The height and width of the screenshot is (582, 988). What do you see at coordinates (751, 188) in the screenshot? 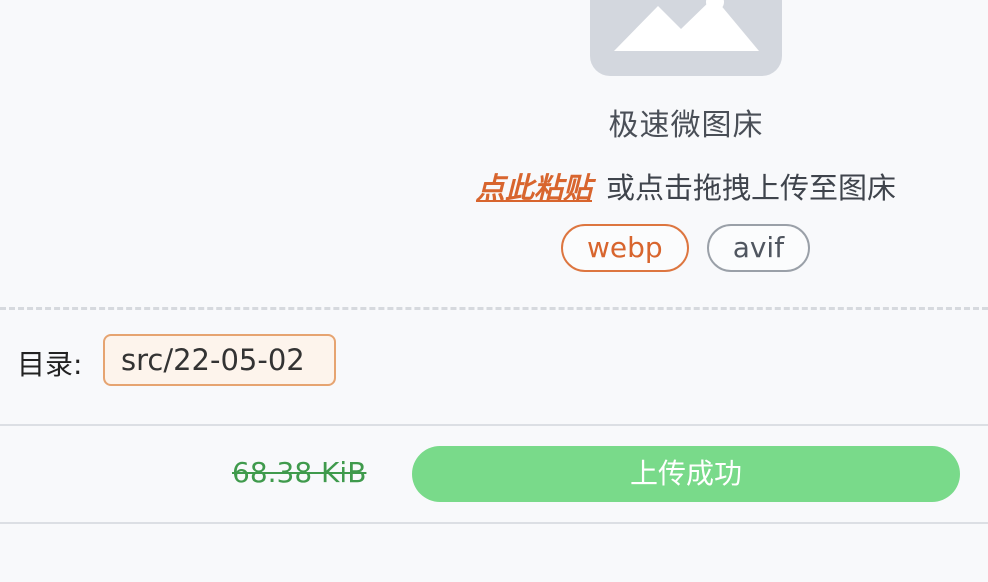
I see `drag-upload-hint: 或点击拖拽上传至图床` at bounding box center [751, 188].